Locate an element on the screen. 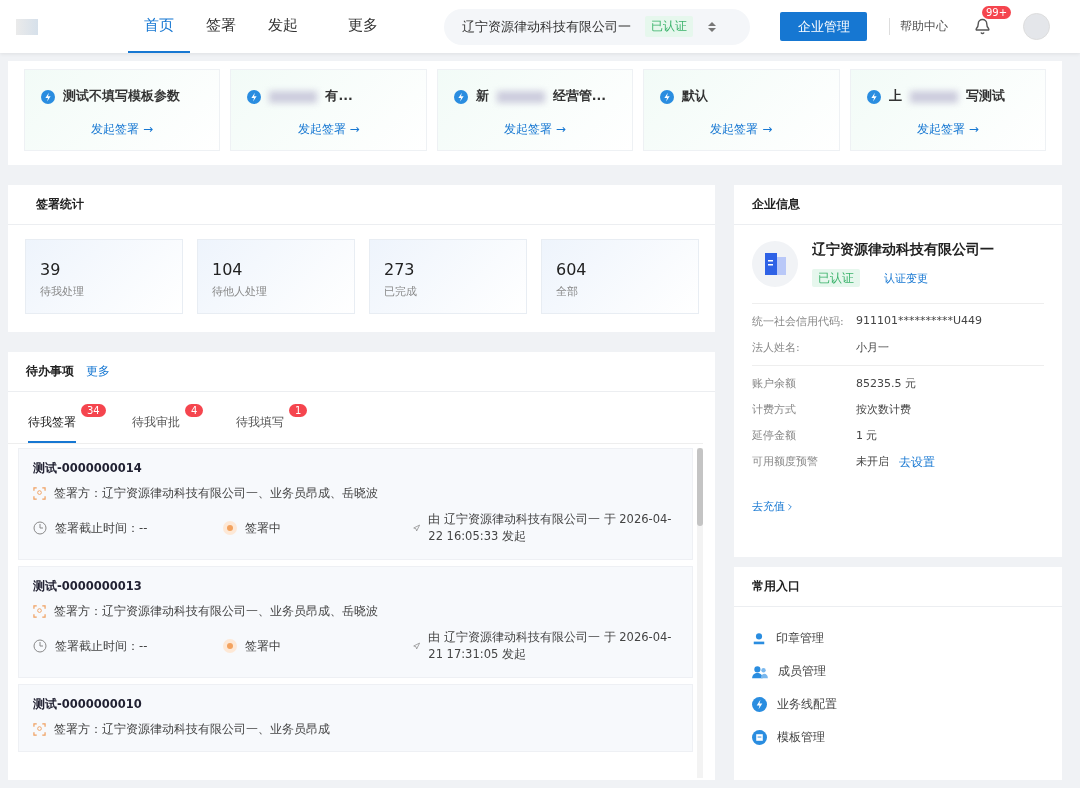 This screenshot has width=1080, height=788. stat-label: 全部 is located at coordinates (567, 292).